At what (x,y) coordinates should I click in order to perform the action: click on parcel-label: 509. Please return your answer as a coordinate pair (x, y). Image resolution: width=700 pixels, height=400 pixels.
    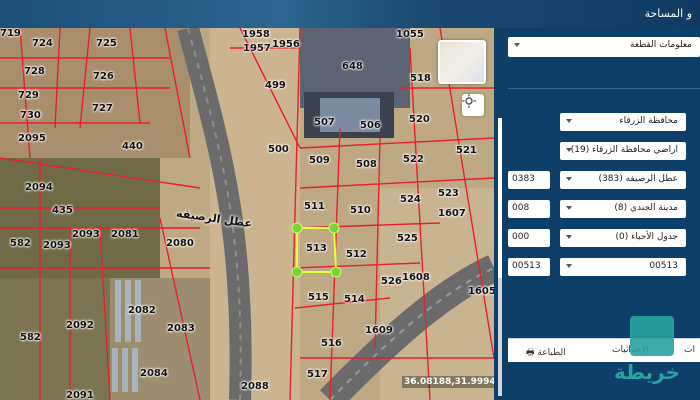
    Looking at the image, I should click on (319, 160).